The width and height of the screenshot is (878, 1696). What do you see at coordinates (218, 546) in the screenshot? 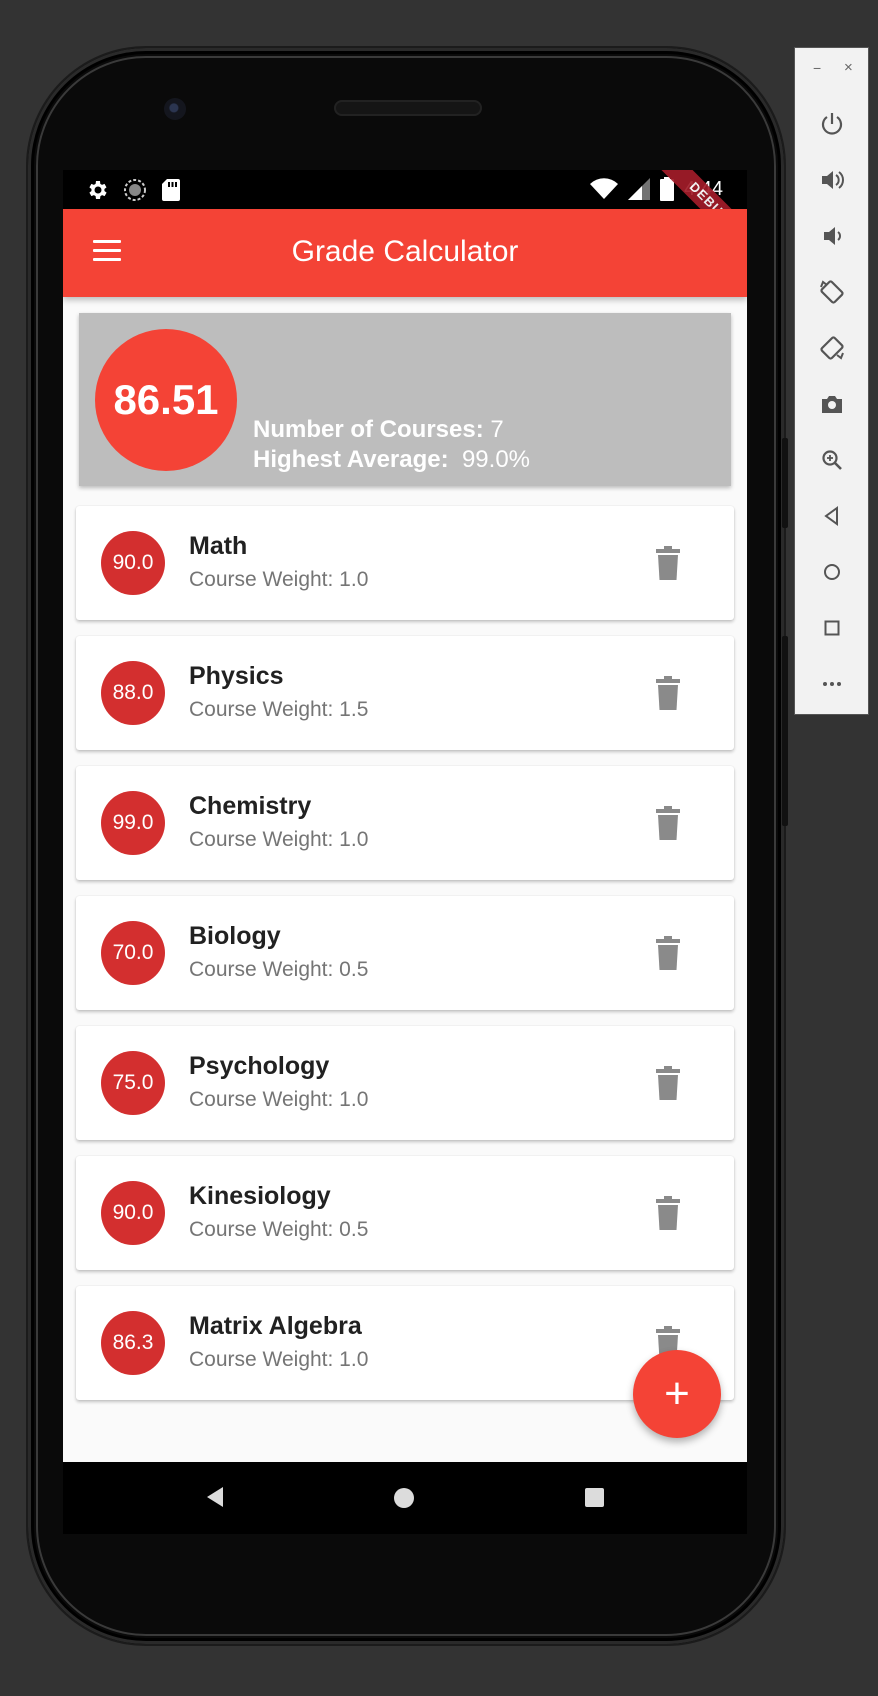
I see `course-name: Math` at bounding box center [218, 546].